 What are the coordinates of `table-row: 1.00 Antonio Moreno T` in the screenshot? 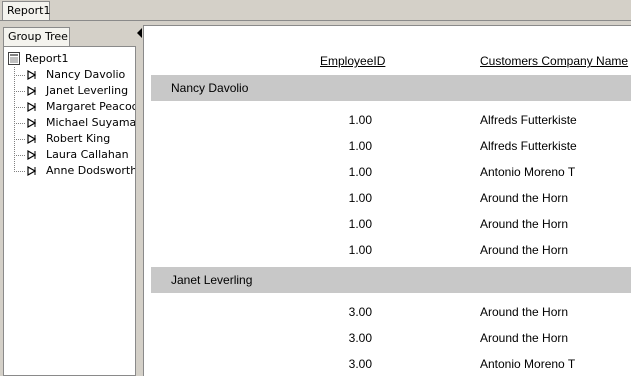 It's located at (387, 173).